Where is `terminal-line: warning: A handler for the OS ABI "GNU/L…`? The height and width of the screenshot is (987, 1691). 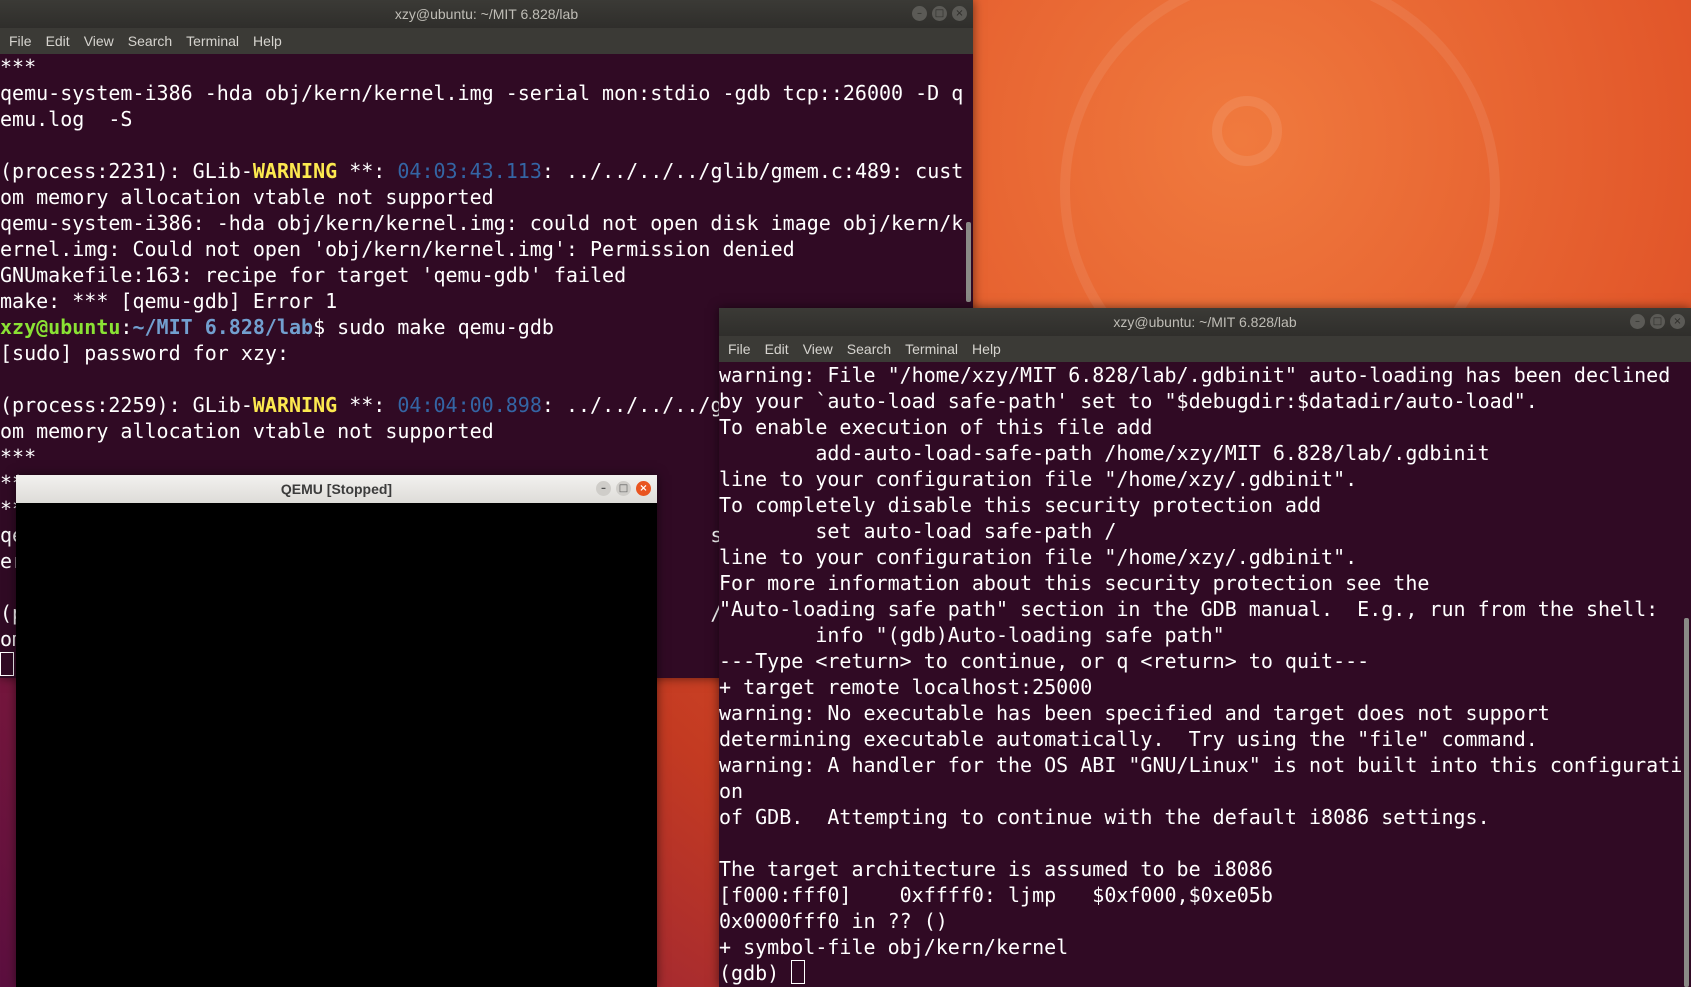 terminal-line: warning: A handler for the OS ABI "GNU/L… is located at coordinates (1201, 765).